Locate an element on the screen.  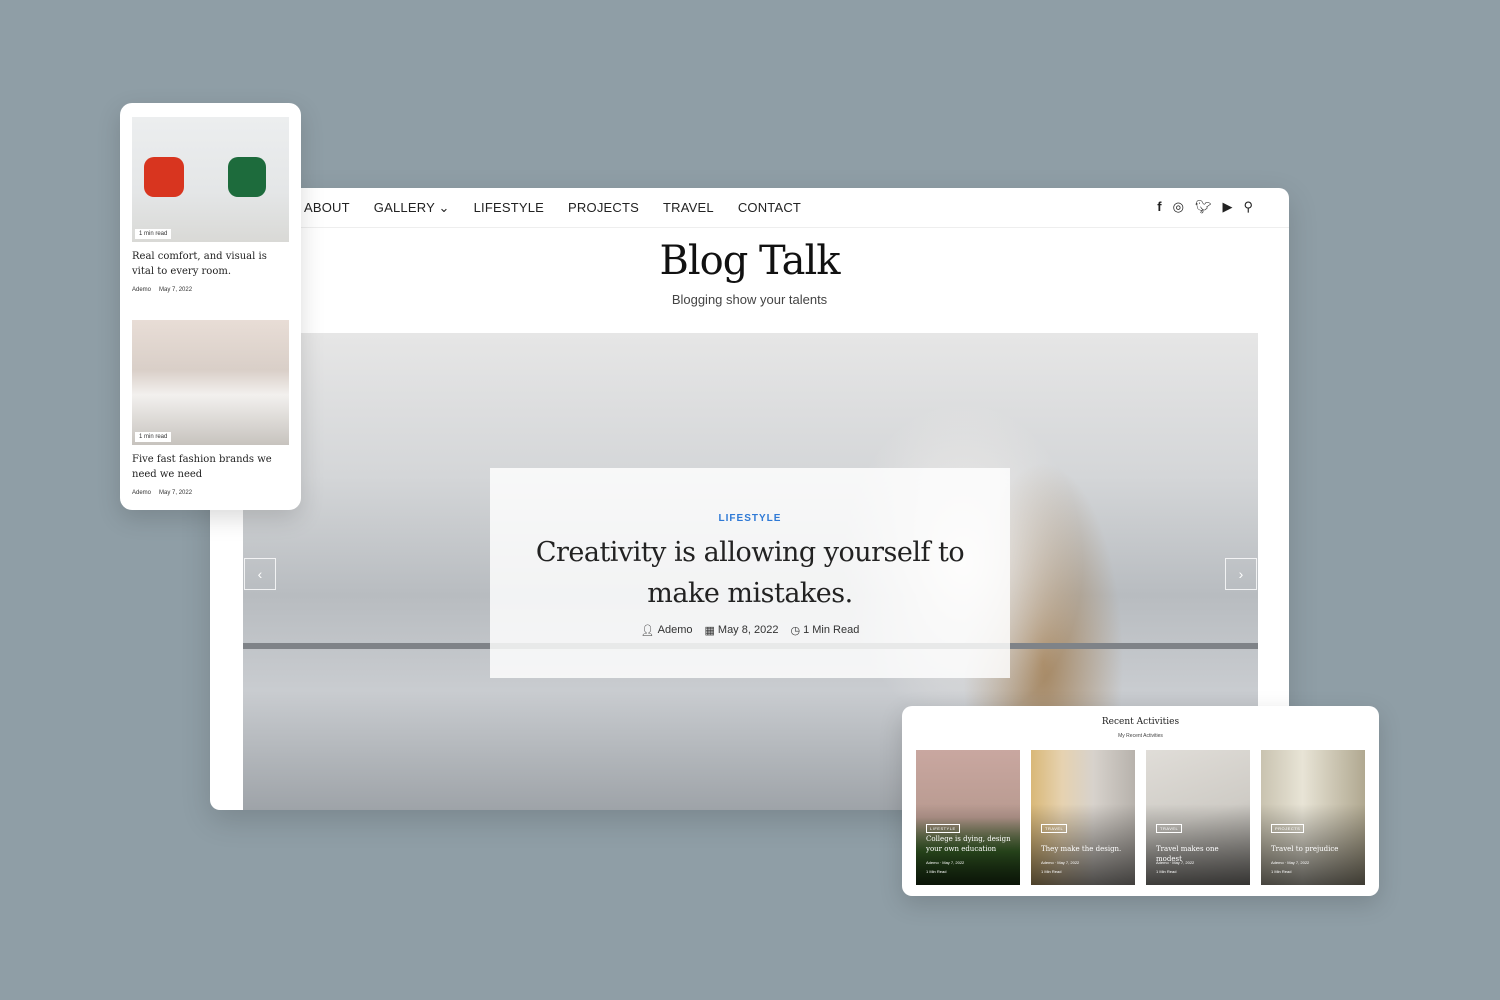
card-title: Travel to prejudice is located at coordinates (1315, 849).